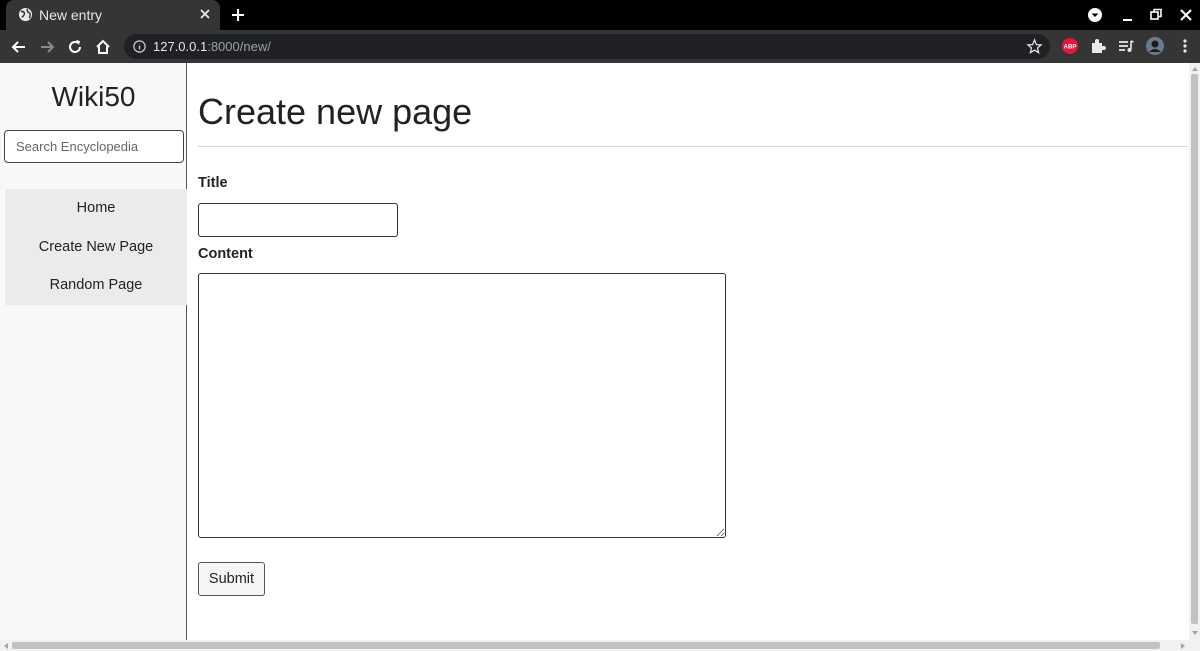 The width and height of the screenshot is (1200, 651). Describe the element at coordinates (335, 111) in the screenshot. I see `page-title: Create new page` at that location.